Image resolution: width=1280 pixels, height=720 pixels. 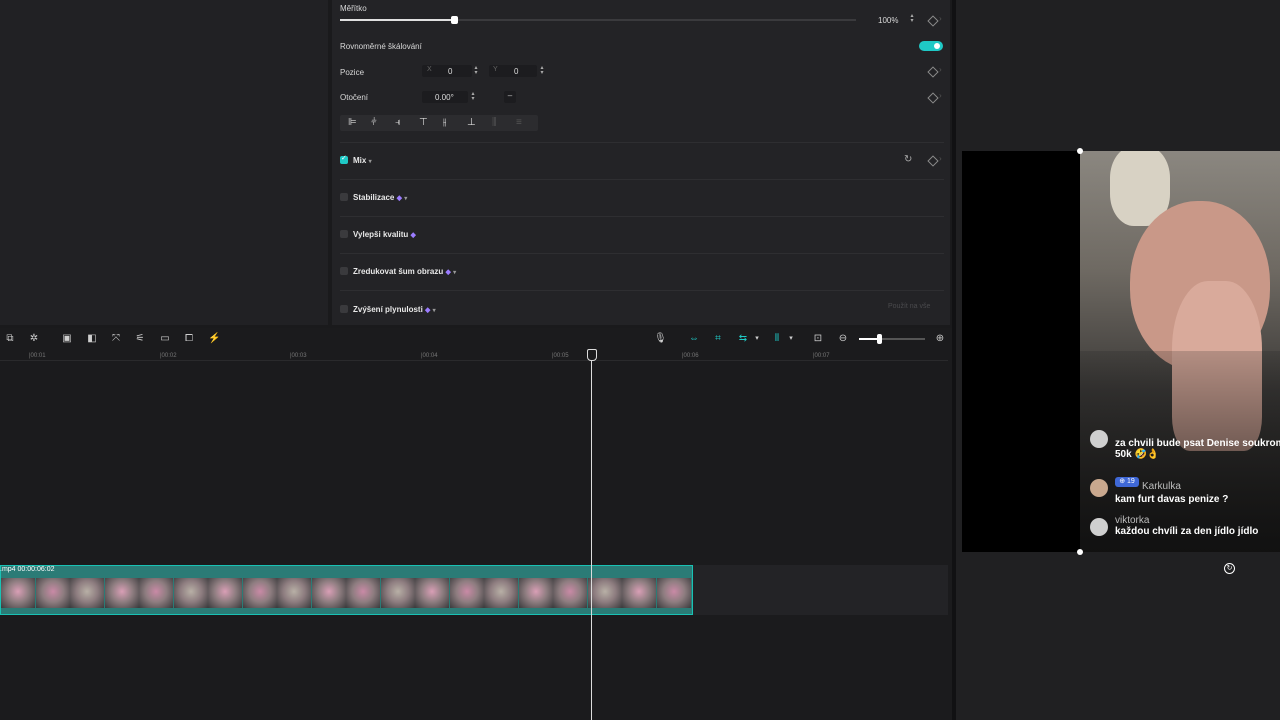 I want to click on zoom-out-icon: ⊖, so click(x=843, y=339).